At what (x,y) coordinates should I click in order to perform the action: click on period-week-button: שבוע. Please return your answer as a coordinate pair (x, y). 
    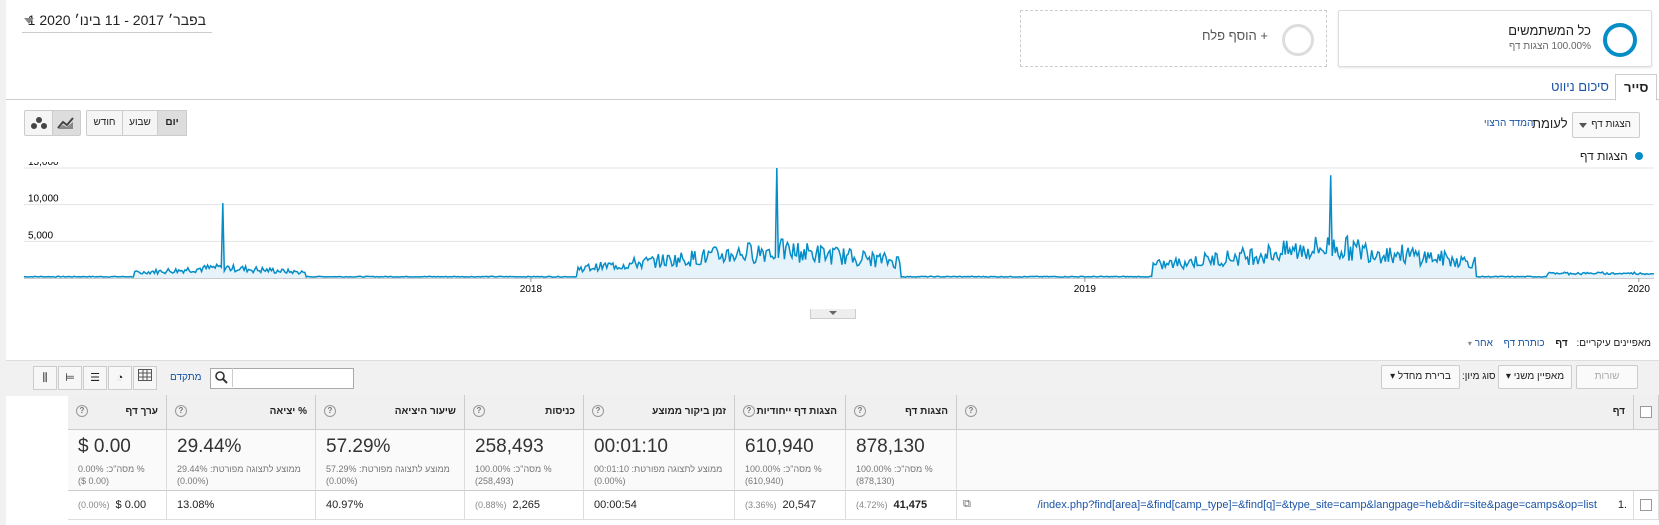
    Looking at the image, I should click on (140, 123).